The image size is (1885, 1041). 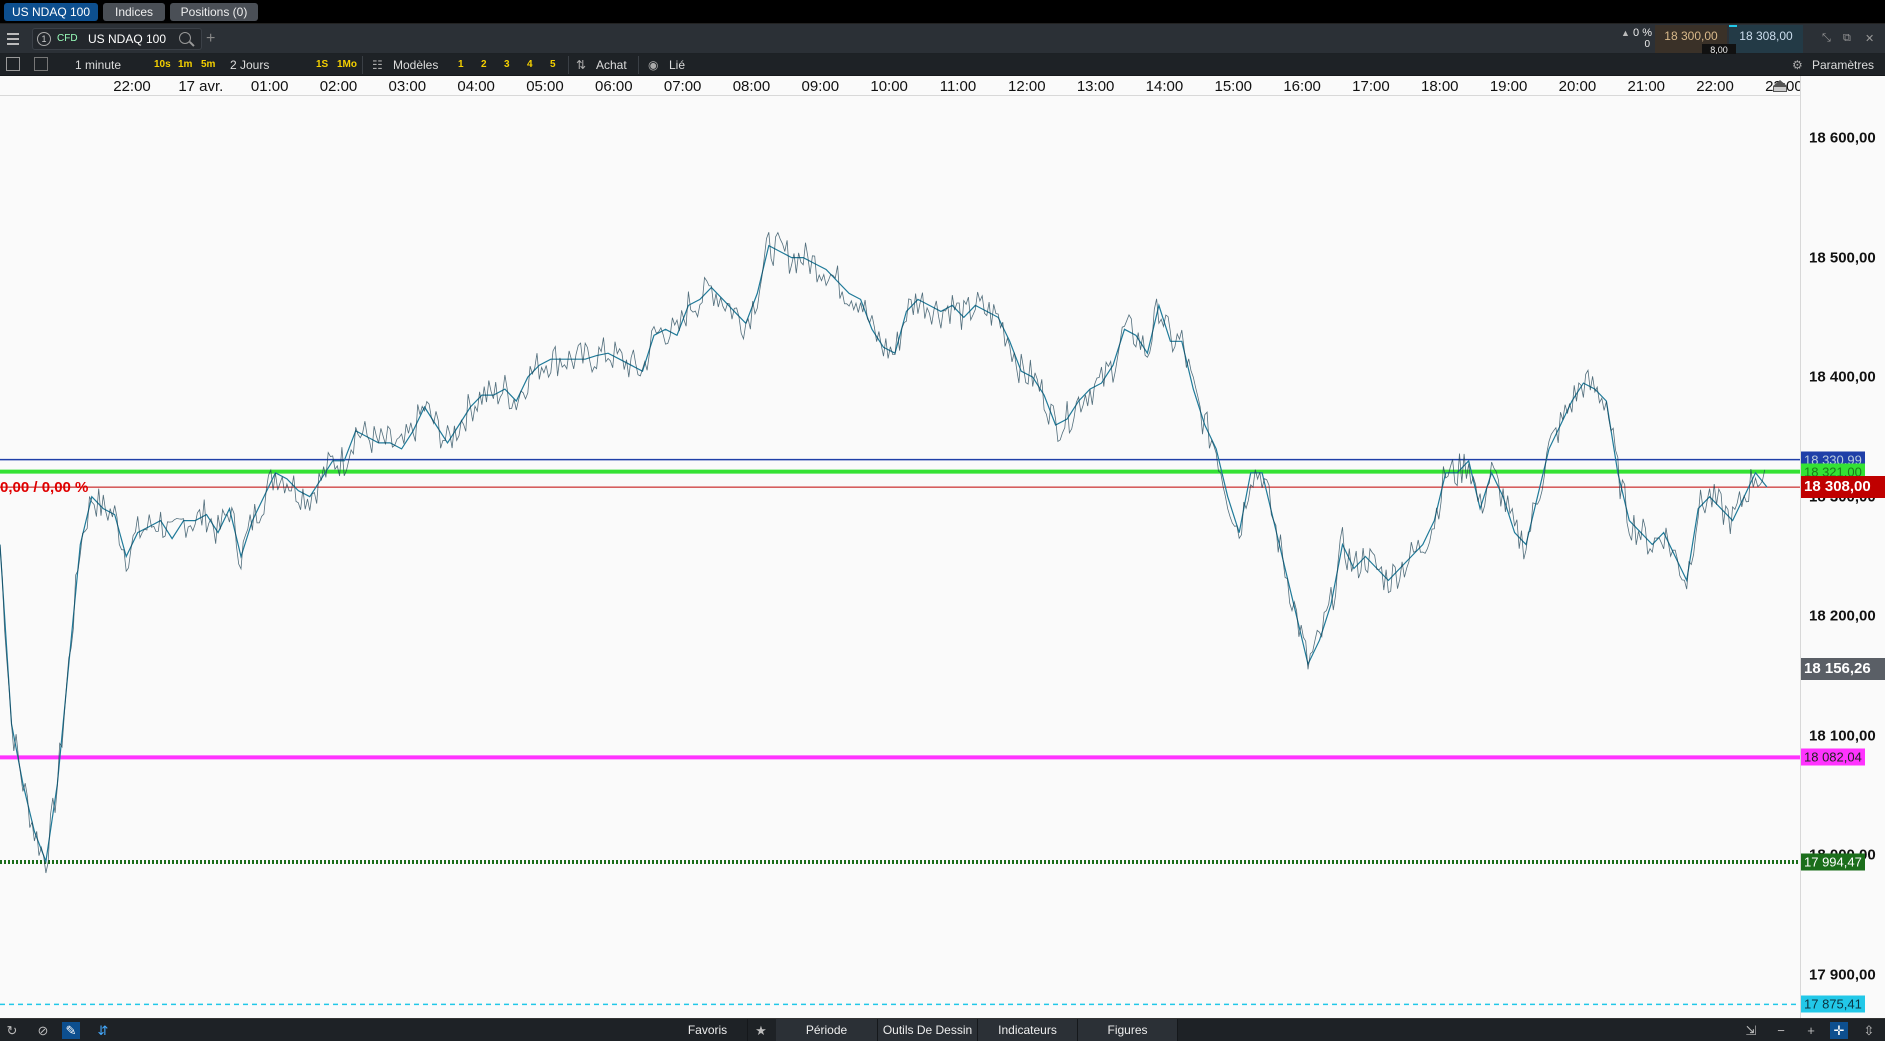 I want to click on cyan-level-tag: 17 875,41, so click(x=1833, y=1004).